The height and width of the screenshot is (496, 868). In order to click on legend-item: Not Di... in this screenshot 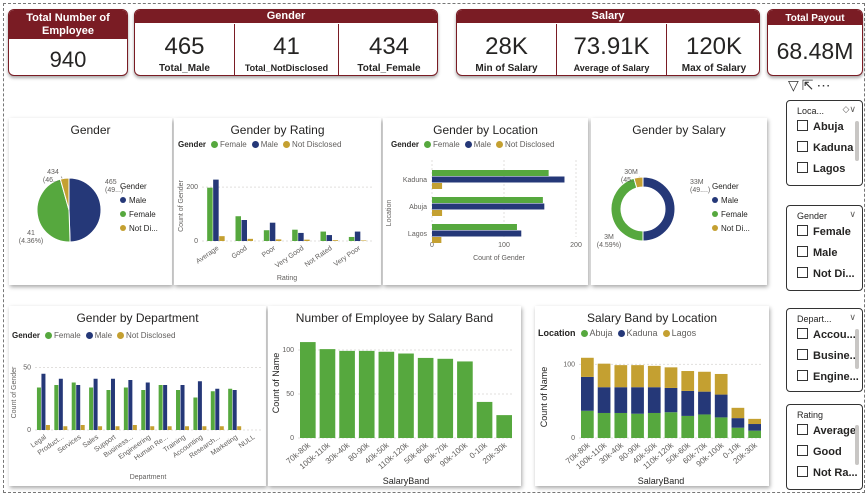, I will do `click(735, 228)`.